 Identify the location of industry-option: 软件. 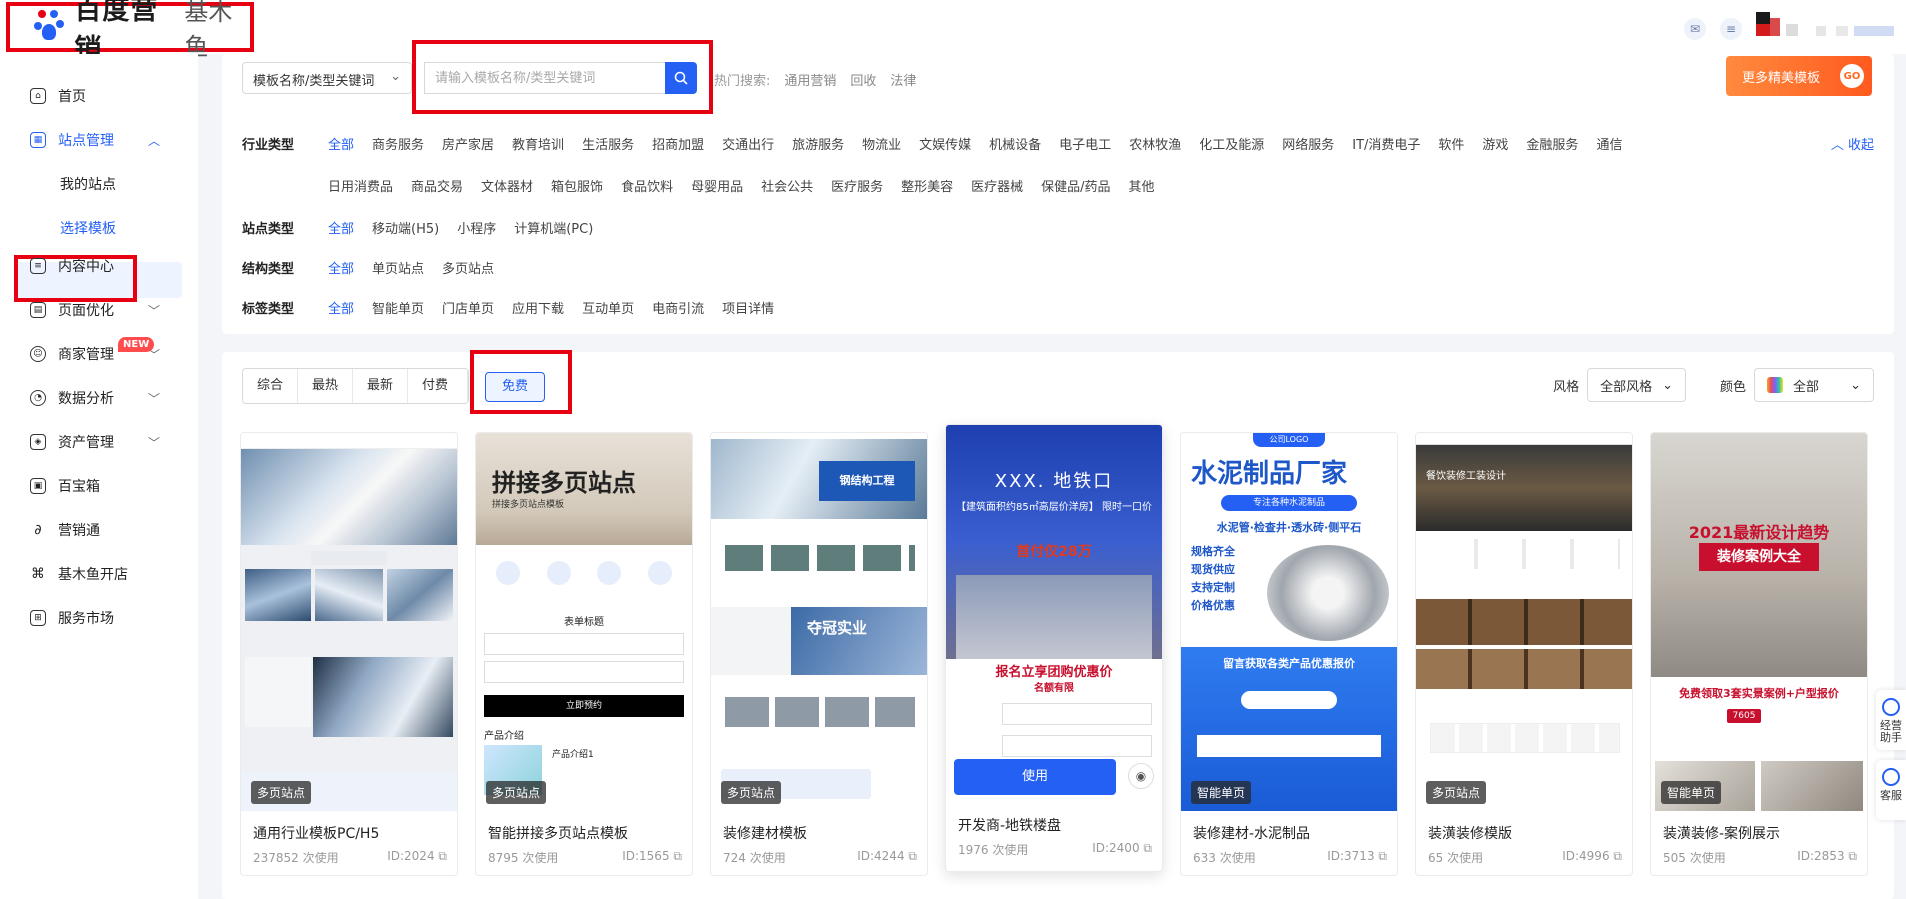
(1451, 143).